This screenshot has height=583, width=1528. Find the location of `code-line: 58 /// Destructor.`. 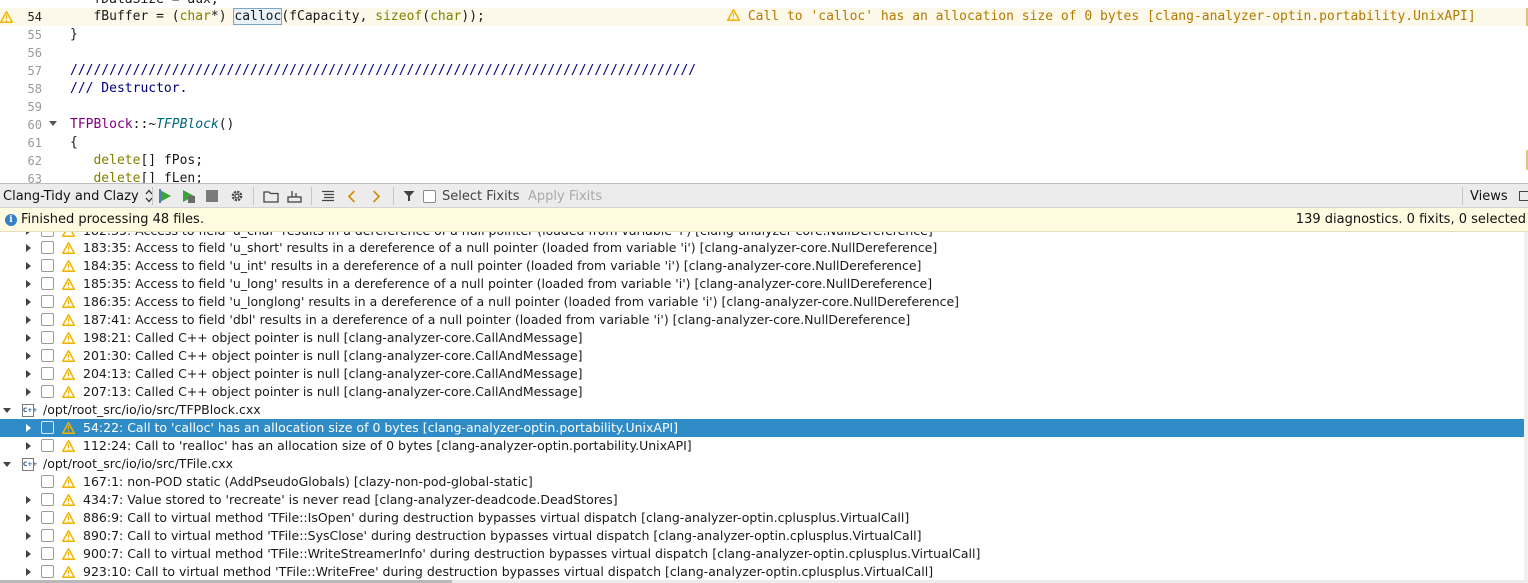

code-line: 58 /// Destructor. is located at coordinates (764, 89).